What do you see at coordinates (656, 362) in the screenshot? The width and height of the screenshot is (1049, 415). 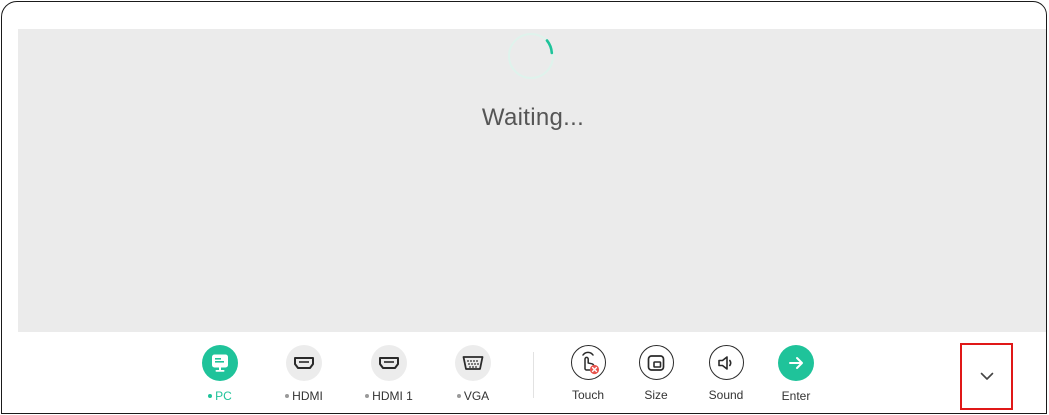 I see `screen-size-icon` at bounding box center [656, 362].